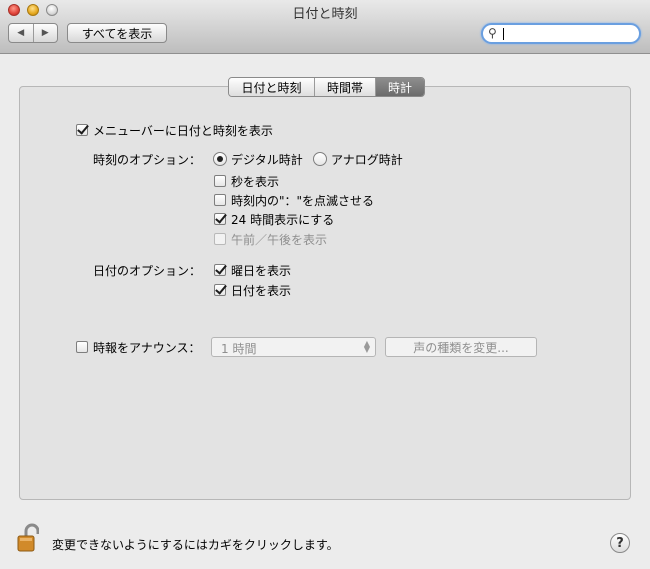 The height and width of the screenshot is (569, 650). I want to click on show-in-menubar-checkbox, so click(82, 130).